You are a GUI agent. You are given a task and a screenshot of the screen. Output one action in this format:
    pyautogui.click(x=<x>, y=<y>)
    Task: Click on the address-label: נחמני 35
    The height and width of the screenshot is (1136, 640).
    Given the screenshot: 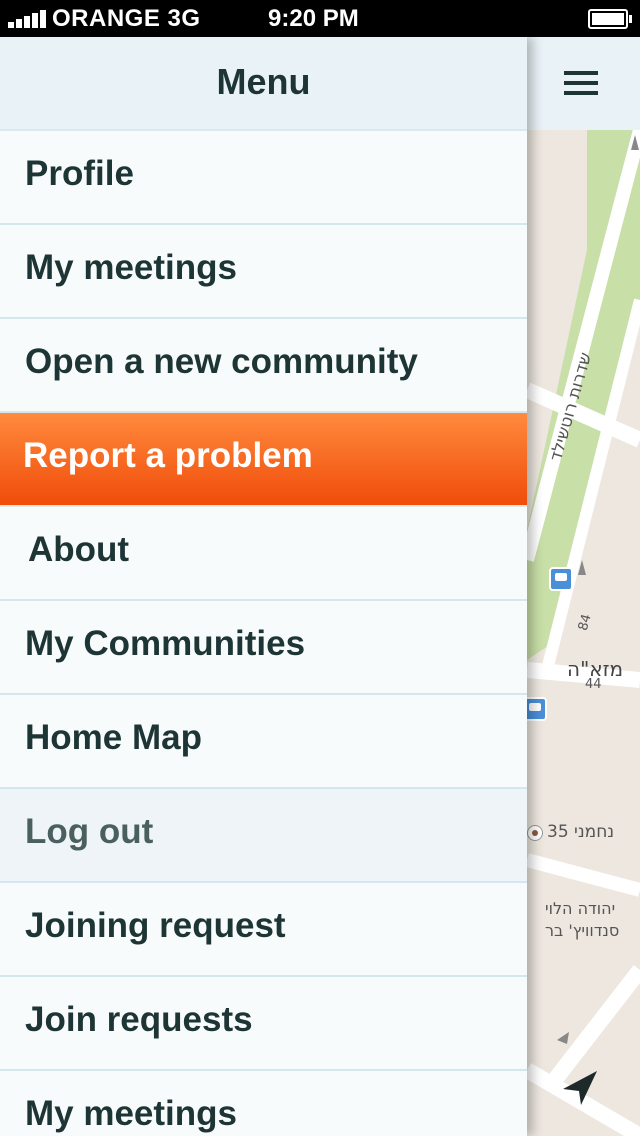 What is the action you would take?
    pyautogui.click(x=581, y=832)
    